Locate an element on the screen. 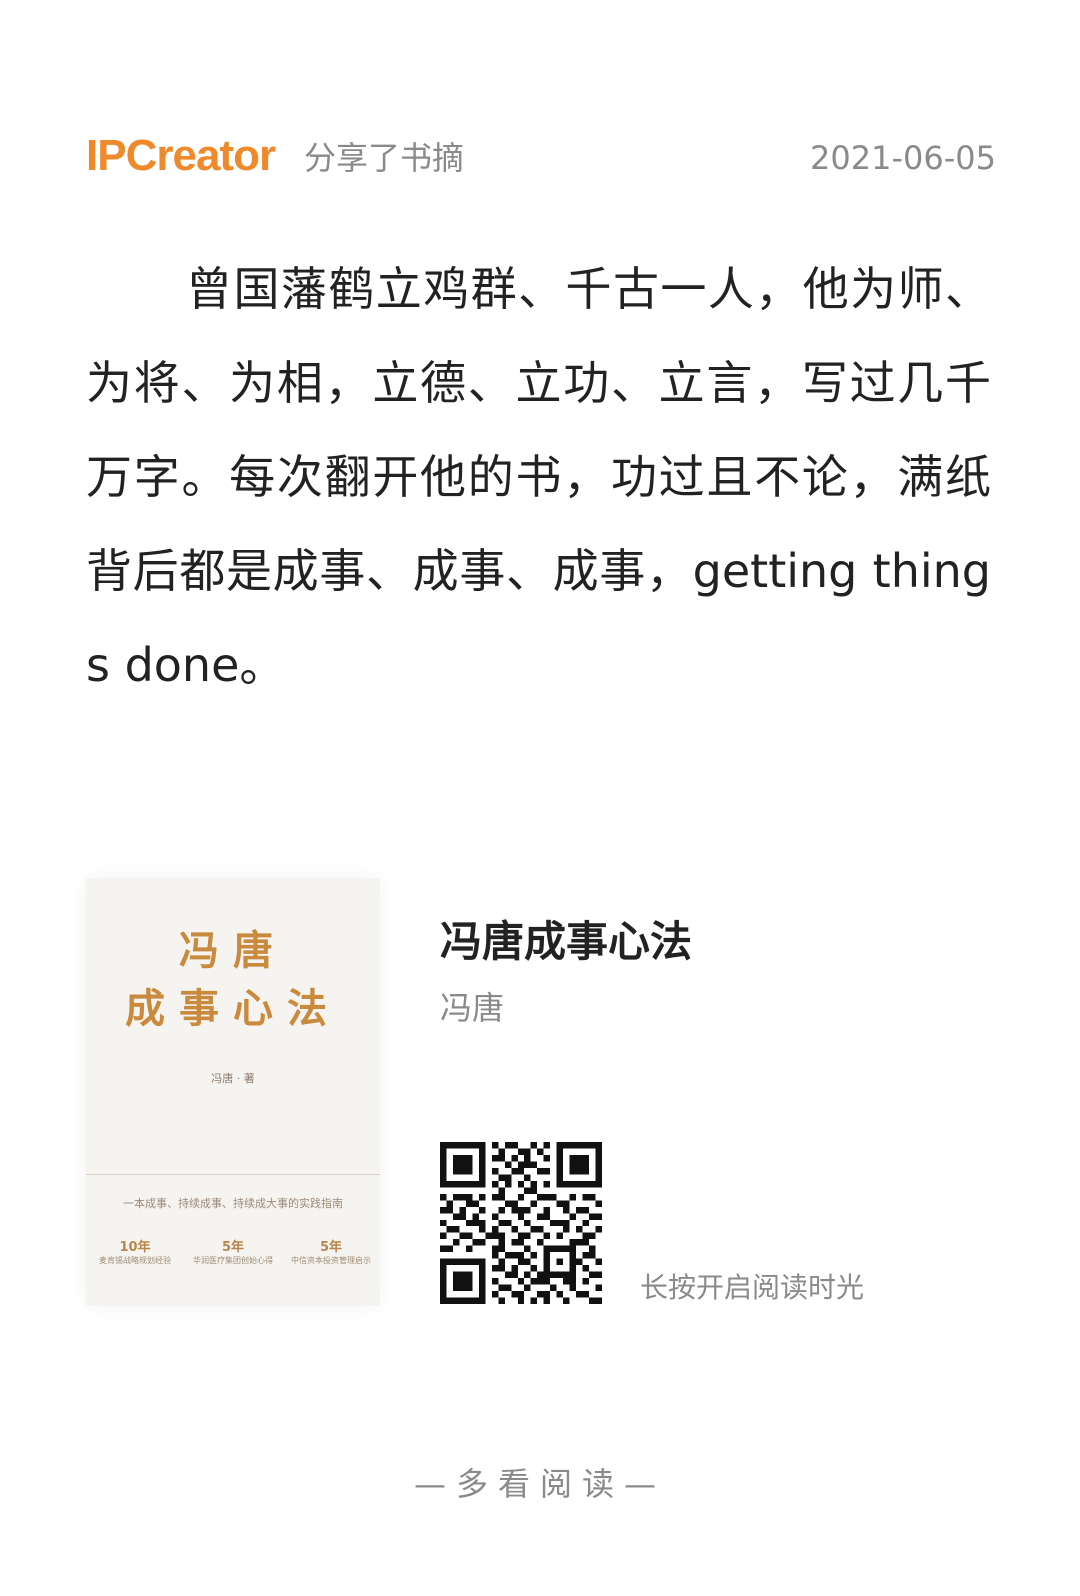 The image size is (1080, 1596). qr-code-icon is located at coordinates (521, 1223).